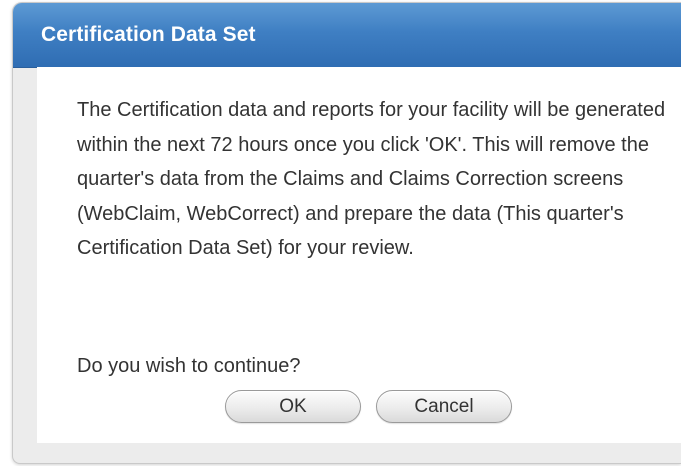 The height and width of the screenshot is (466, 681). What do you see at coordinates (347, 35) in the screenshot?
I see `dialog-title-bar: Certification Data Set` at bounding box center [347, 35].